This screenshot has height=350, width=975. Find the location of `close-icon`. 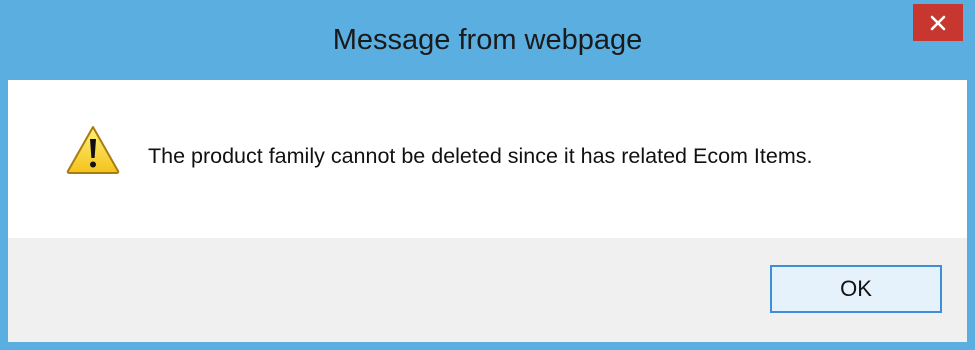

close-icon is located at coordinates (938, 23).